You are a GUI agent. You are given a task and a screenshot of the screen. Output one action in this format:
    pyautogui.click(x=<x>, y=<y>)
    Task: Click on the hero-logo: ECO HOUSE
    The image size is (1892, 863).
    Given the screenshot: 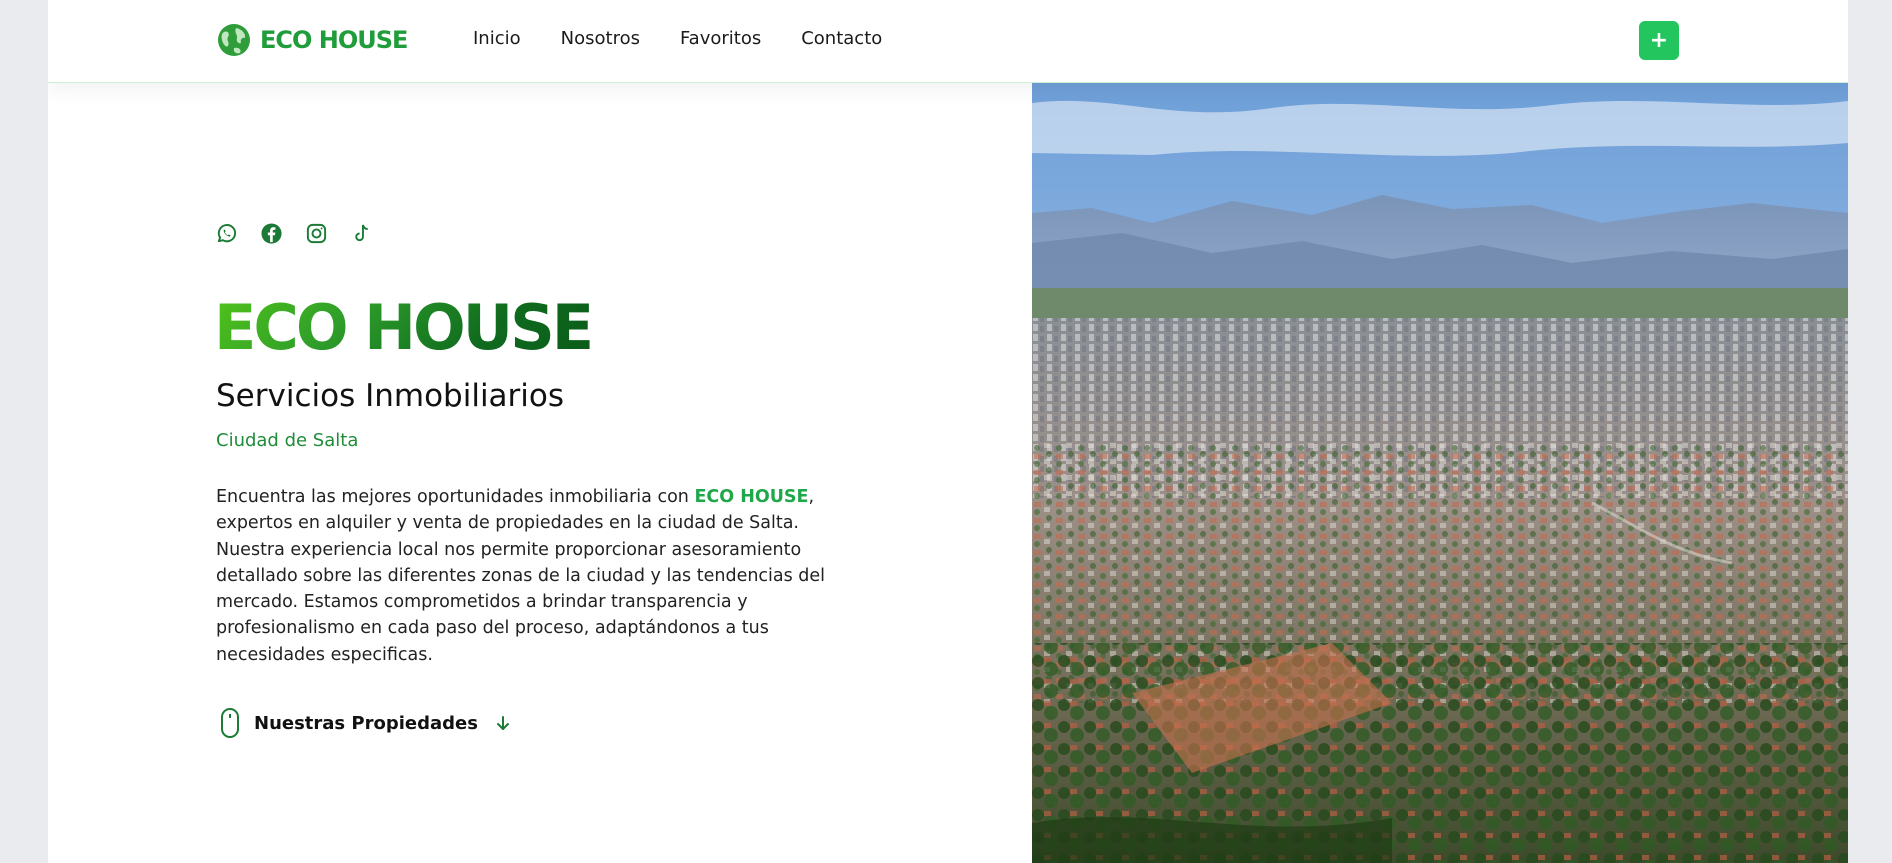 What is the action you would take?
    pyautogui.click(x=404, y=327)
    